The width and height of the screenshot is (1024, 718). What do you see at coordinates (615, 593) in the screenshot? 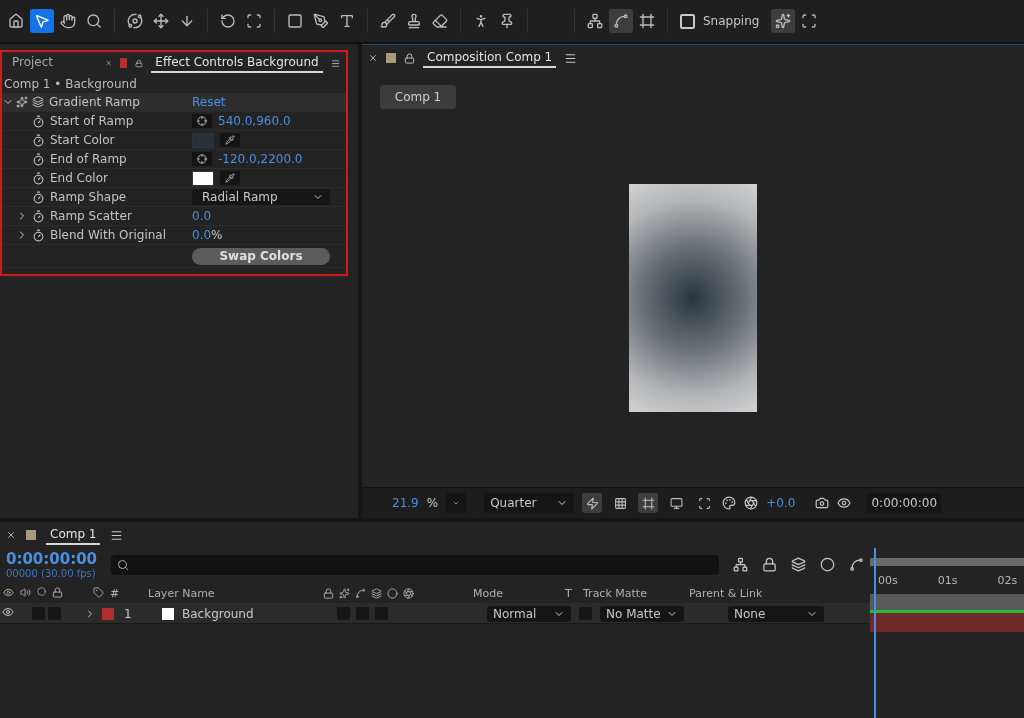
I see `column-header: Track Matte` at bounding box center [615, 593].